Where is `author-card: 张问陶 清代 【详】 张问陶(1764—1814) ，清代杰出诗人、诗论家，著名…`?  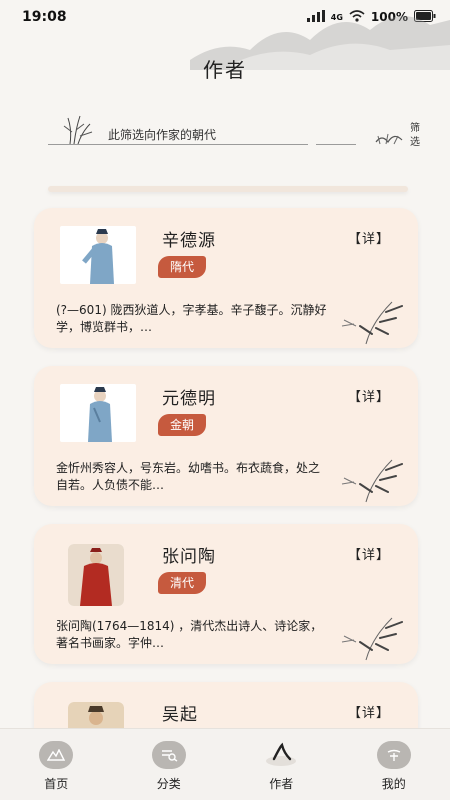 author-card: 张问陶 清代 【详】 张问陶(1764—1814) ，清代杰出诗人、诗论家，著名… is located at coordinates (226, 594).